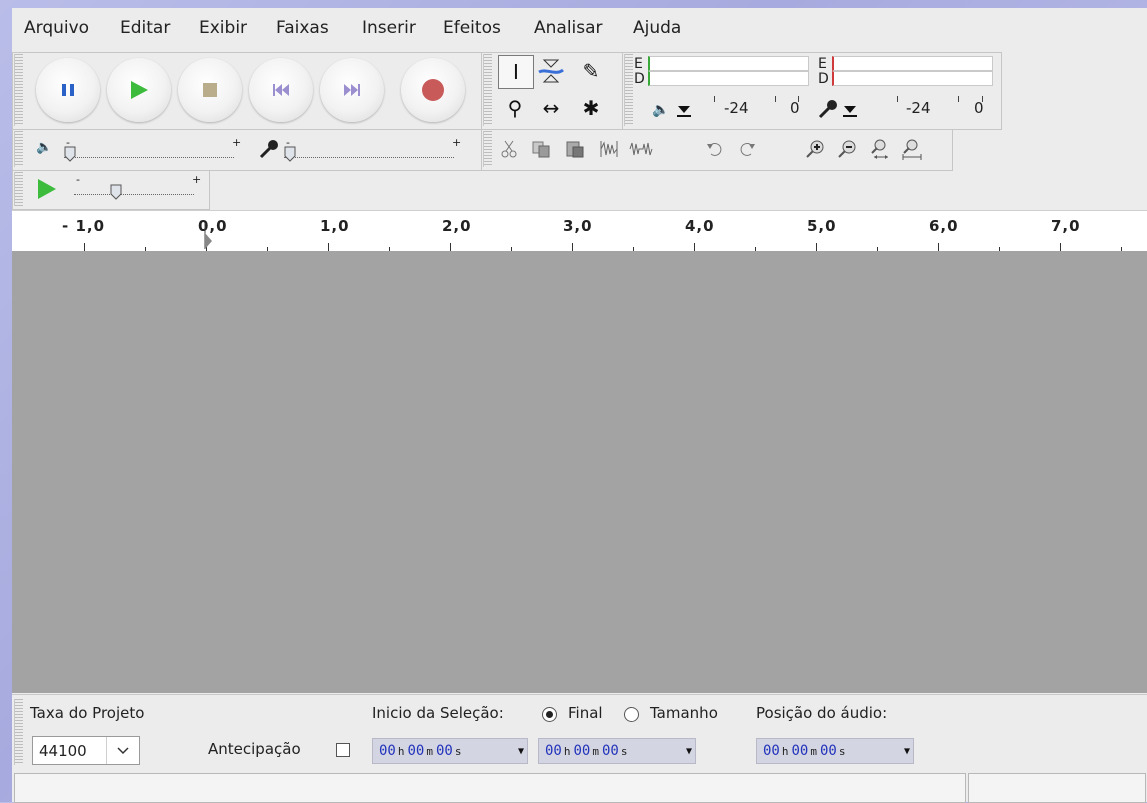  What do you see at coordinates (335, 226) in the screenshot?
I see `ruler-label: 1,0` at bounding box center [335, 226].